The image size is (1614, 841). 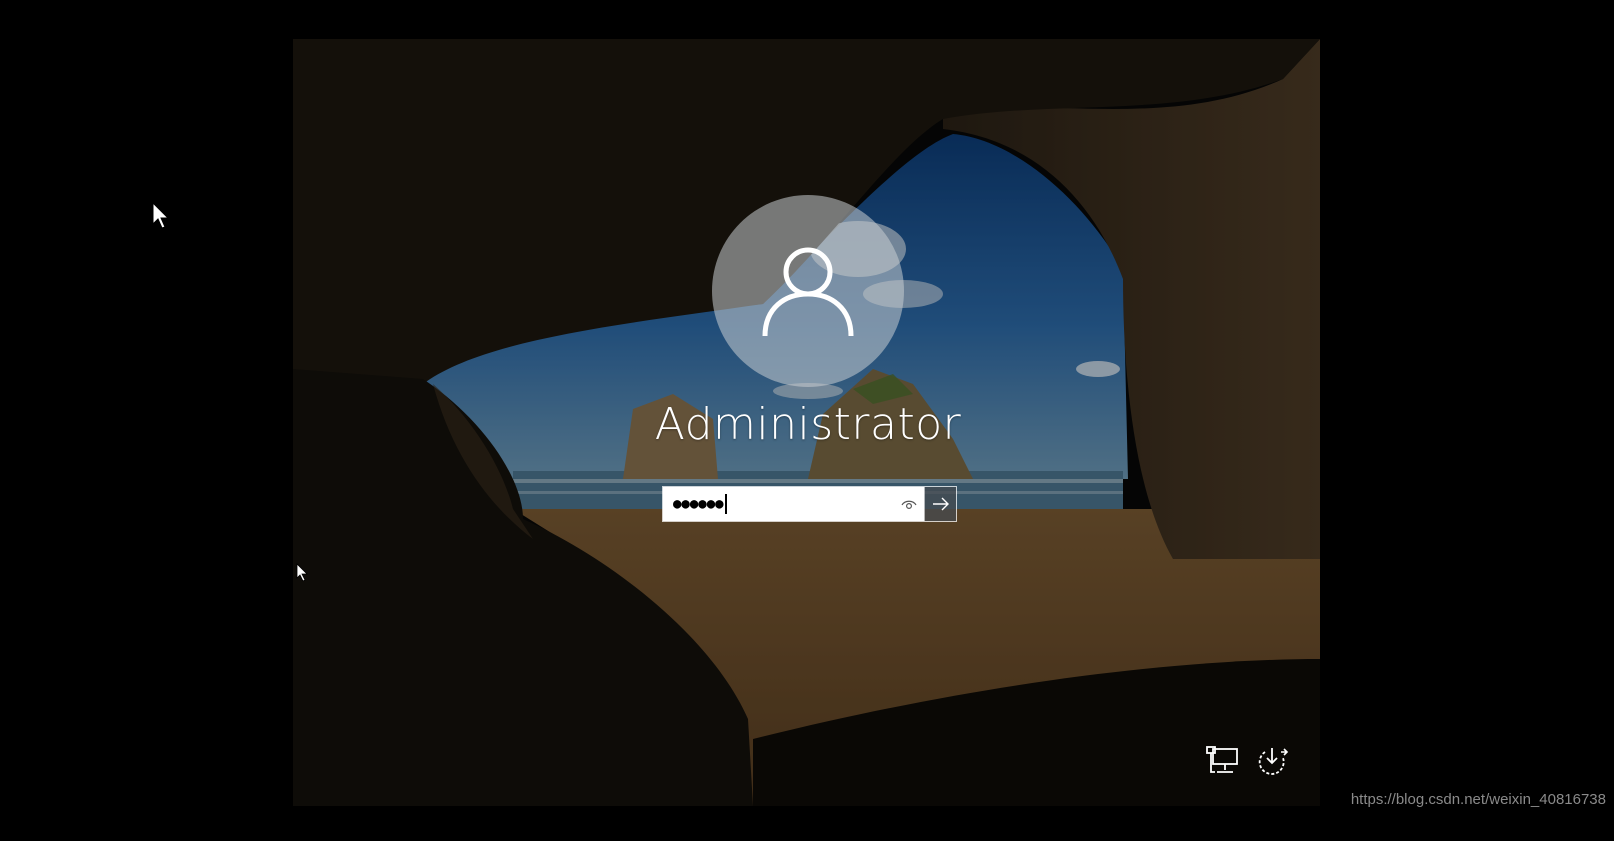 I want to click on watermark-url: https://blog.csdn.net/weixin_40816738, so click(x=1478, y=799).